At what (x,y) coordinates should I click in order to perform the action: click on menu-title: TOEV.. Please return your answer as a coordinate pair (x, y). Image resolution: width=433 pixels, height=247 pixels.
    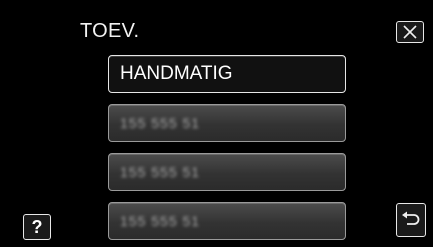
    Looking at the image, I should click on (110, 31).